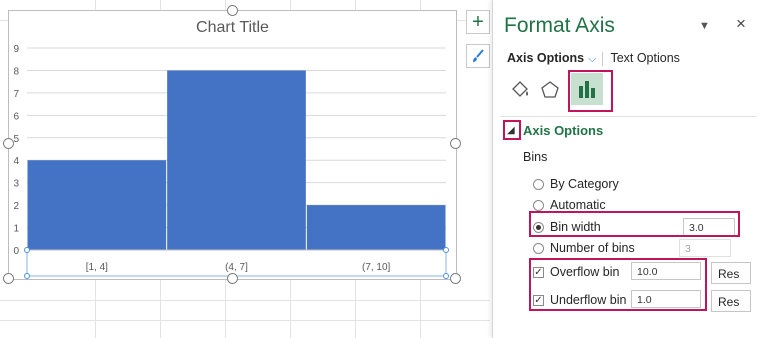  Describe the element at coordinates (16, 71) in the screenshot. I see `y-tick-label: 8` at that location.